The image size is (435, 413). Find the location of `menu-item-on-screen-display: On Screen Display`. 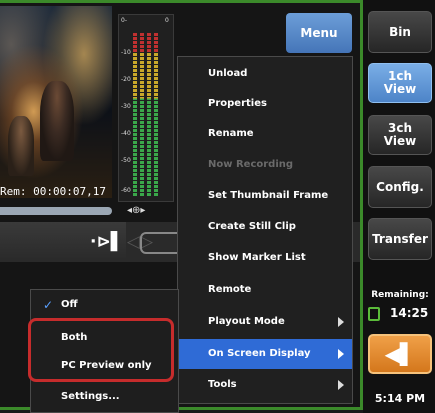

menu-item-on-screen-display: On Screen Display is located at coordinates (265, 354).